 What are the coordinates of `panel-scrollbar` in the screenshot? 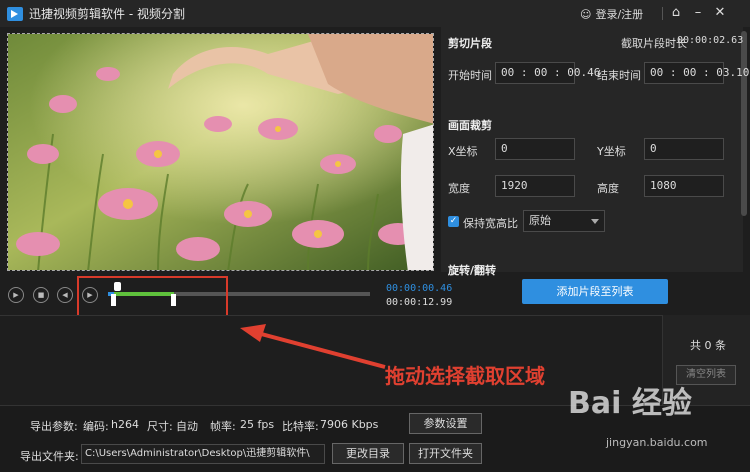 It's located at (744, 123).